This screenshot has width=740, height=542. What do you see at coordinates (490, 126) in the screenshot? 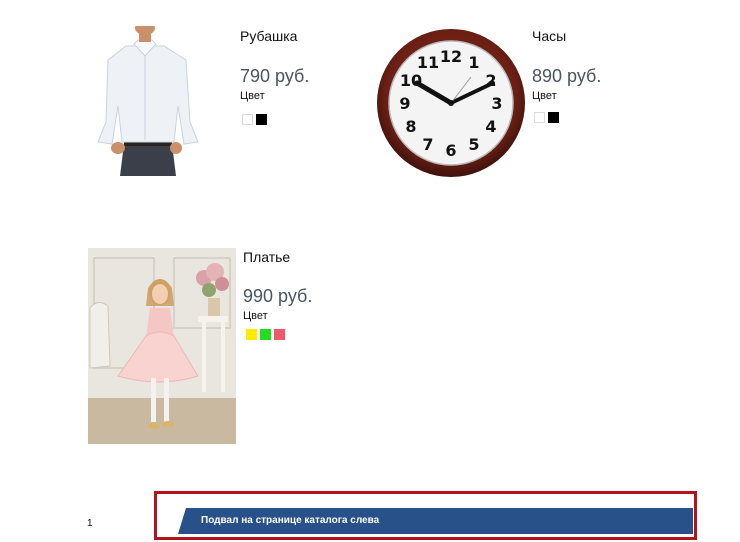
I see `clock-number: 4` at bounding box center [490, 126].